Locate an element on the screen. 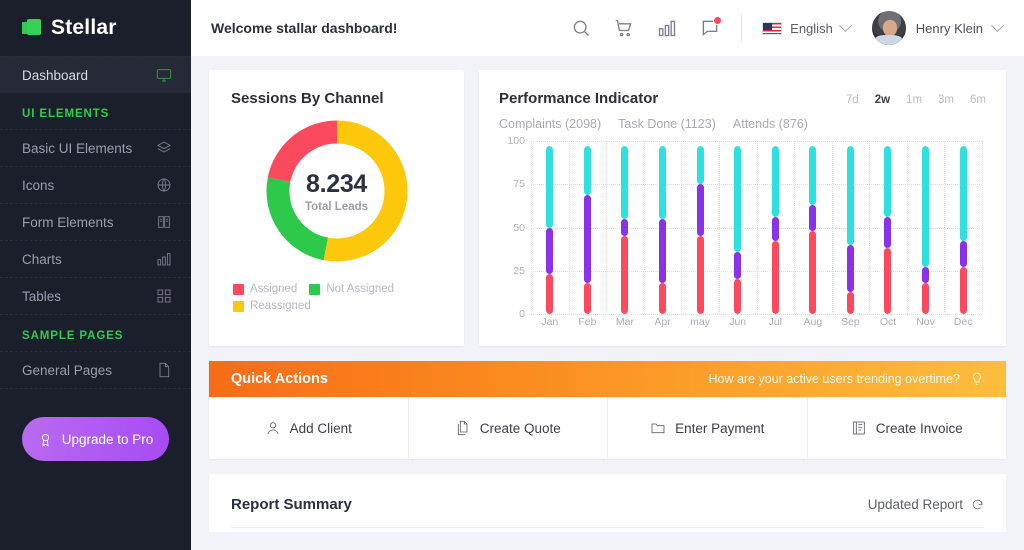 Image resolution: width=1024 pixels, height=550 pixels. sidebar-item-icons: Icons is located at coordinates (95, 184).